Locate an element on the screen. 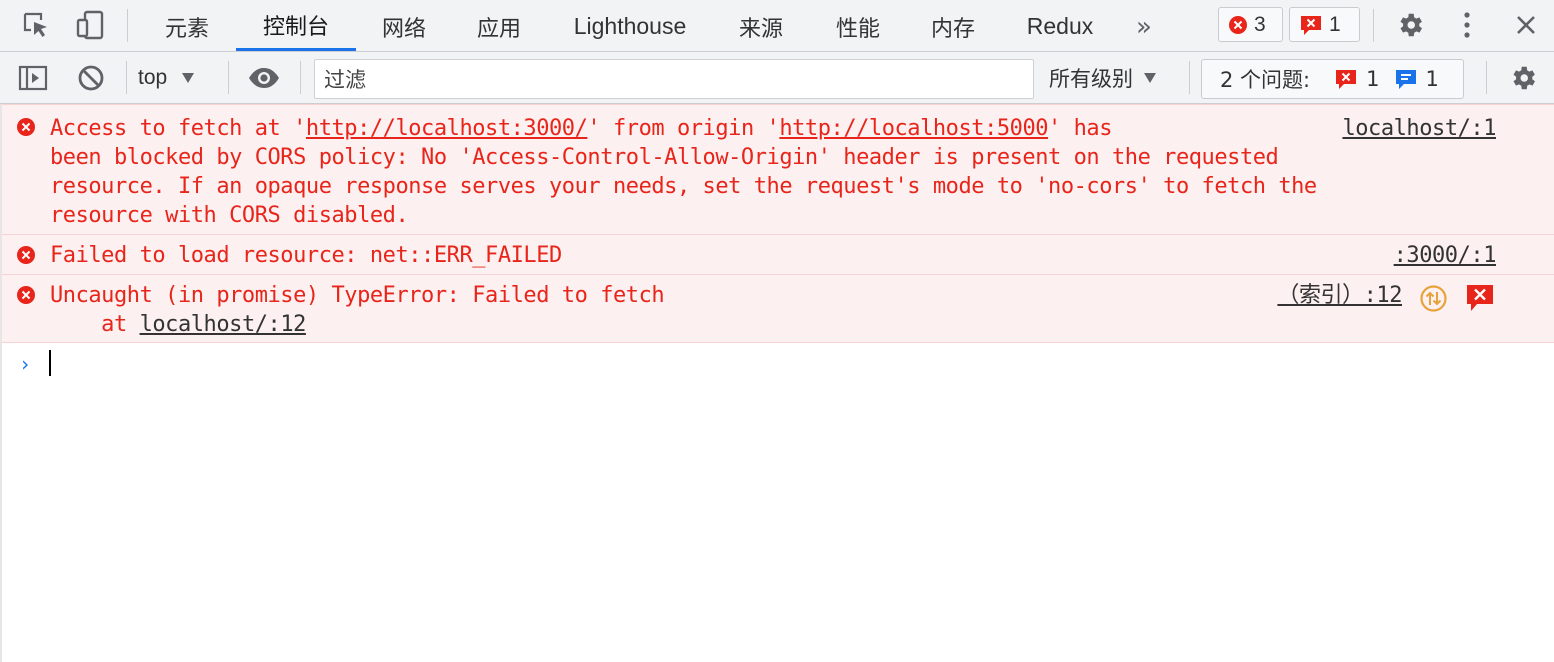  message-text: Failed to load resource: net::ERR_FAILED is located at coordinates (306, 255).